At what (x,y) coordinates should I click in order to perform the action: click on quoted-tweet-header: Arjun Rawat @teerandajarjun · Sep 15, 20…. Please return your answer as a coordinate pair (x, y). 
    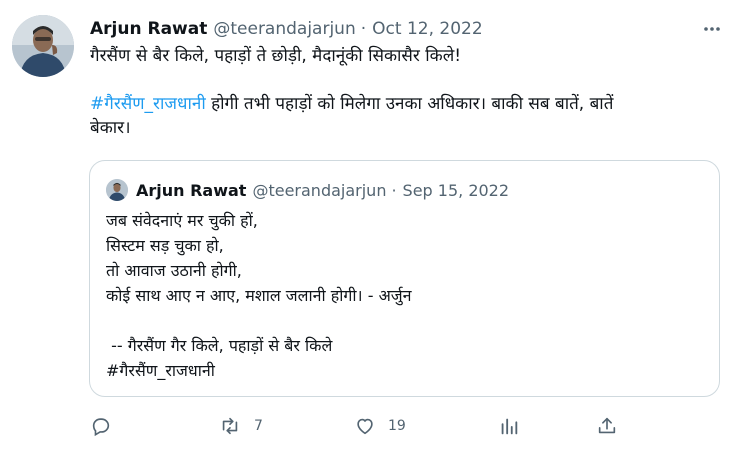
    Looking at the image, I should click on (307, 190).